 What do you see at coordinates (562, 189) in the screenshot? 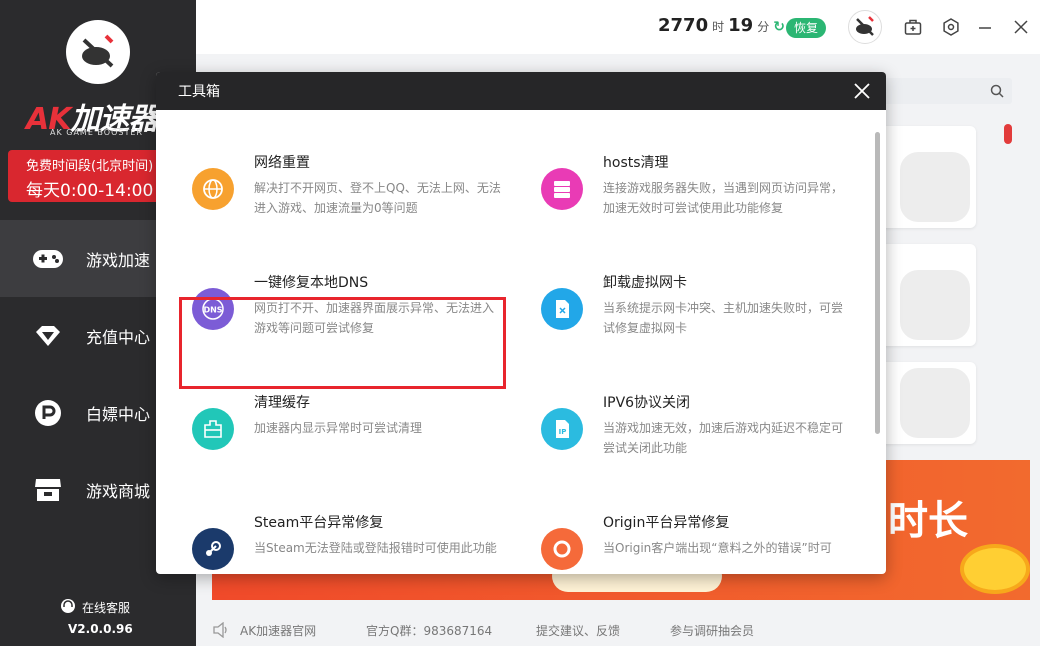
I see `server-icon` at bounding box center [562, 189].